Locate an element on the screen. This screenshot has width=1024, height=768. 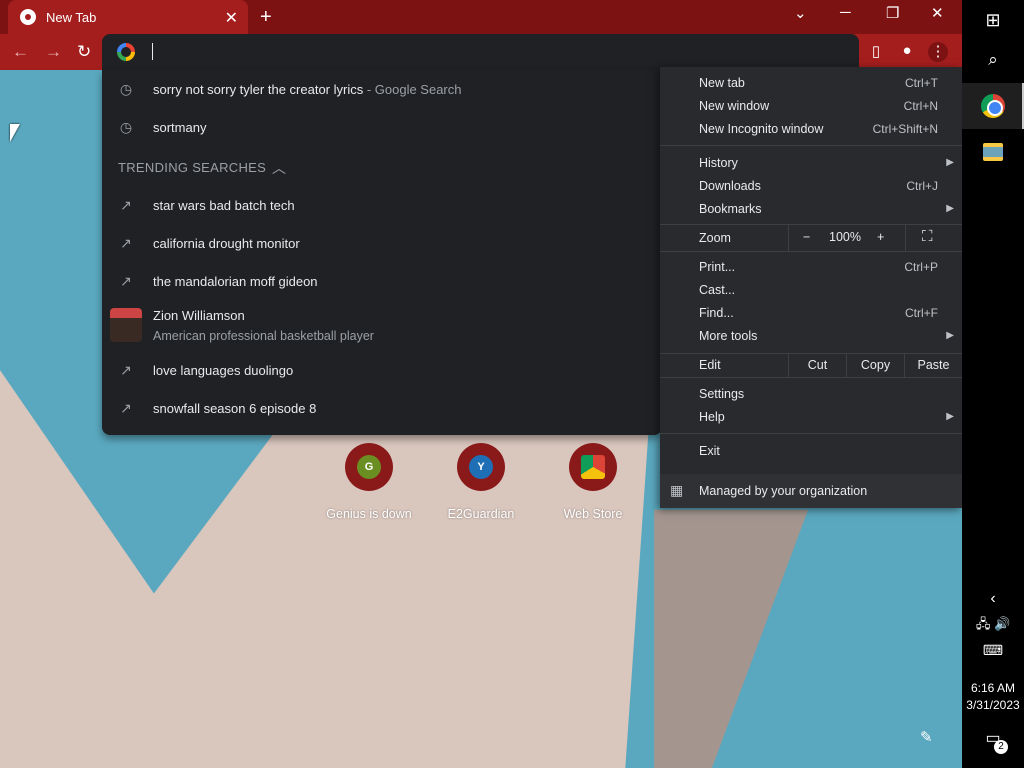
mouse-cursor-icon is located at coordinates (15, 133).